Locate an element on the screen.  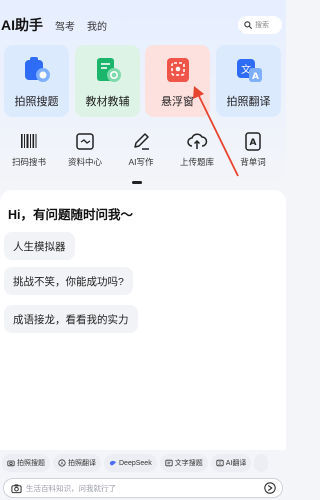
tool-upload-bank: 上传题库 is located at coordinates (197, 149).